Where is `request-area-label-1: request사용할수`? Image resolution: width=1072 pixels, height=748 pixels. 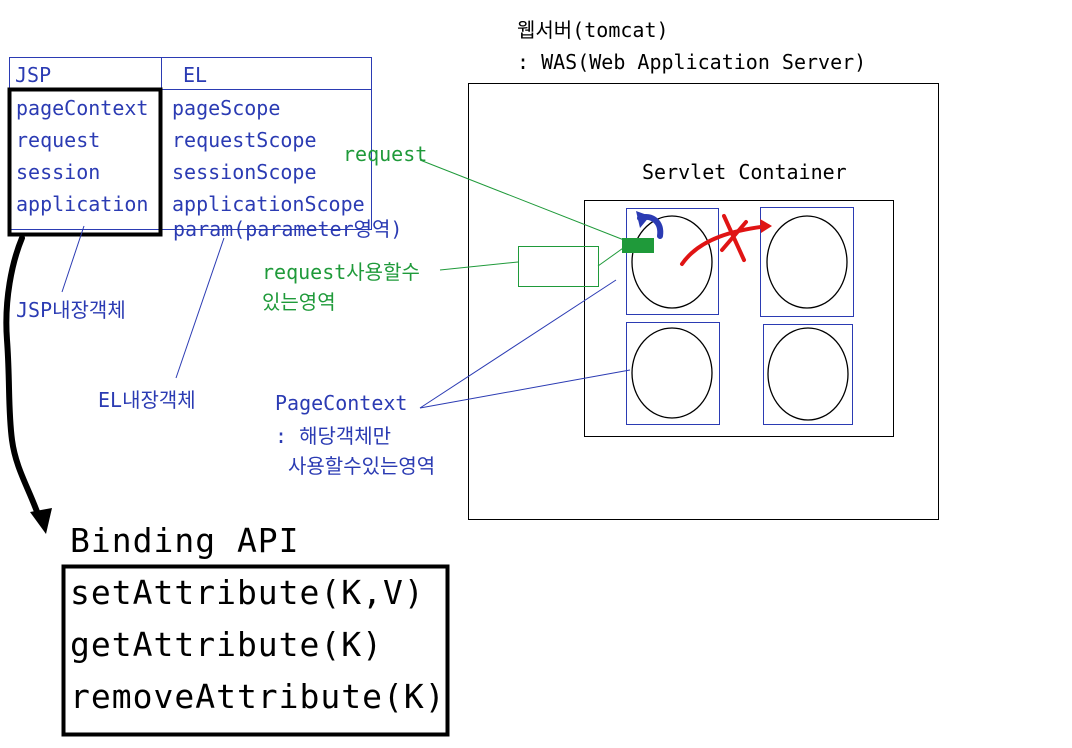 request-area-label-1: request사용할수 is located at coordinates (341, 272).